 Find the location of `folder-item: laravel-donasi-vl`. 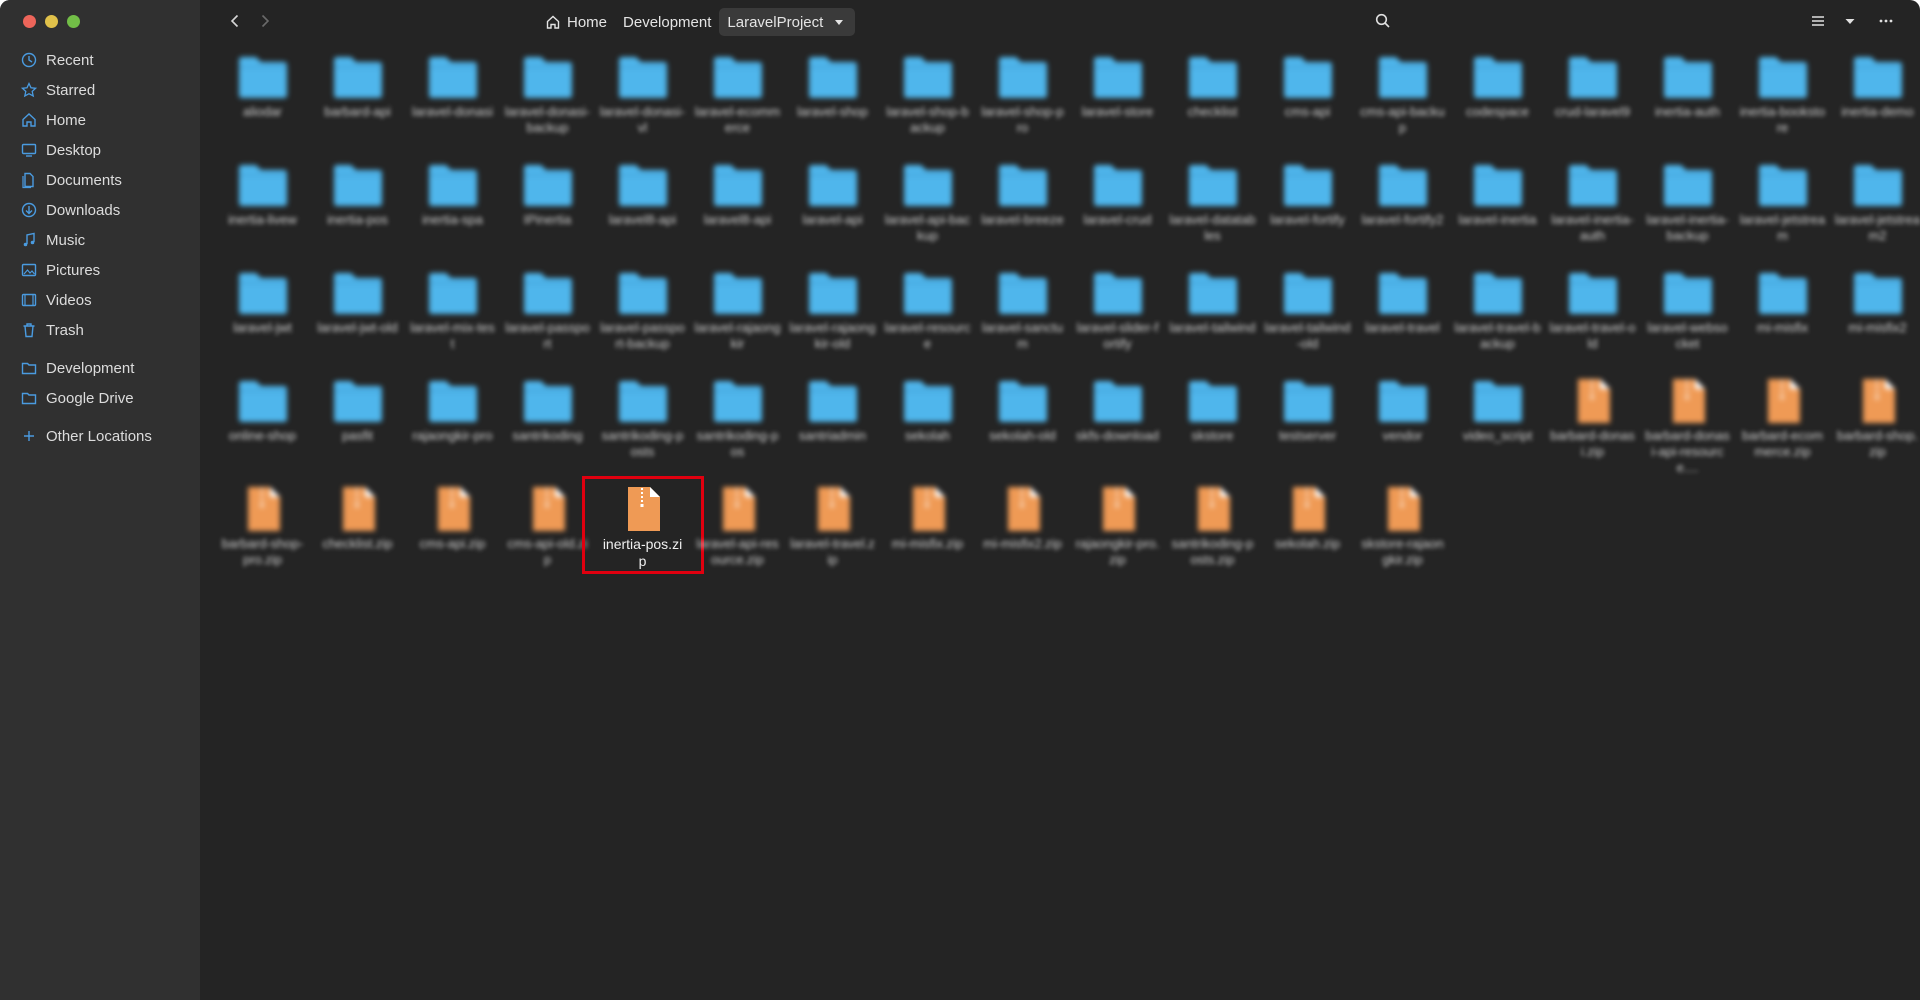

folder-item: laravel-donasi-vl is located at coordinates (642, 104).